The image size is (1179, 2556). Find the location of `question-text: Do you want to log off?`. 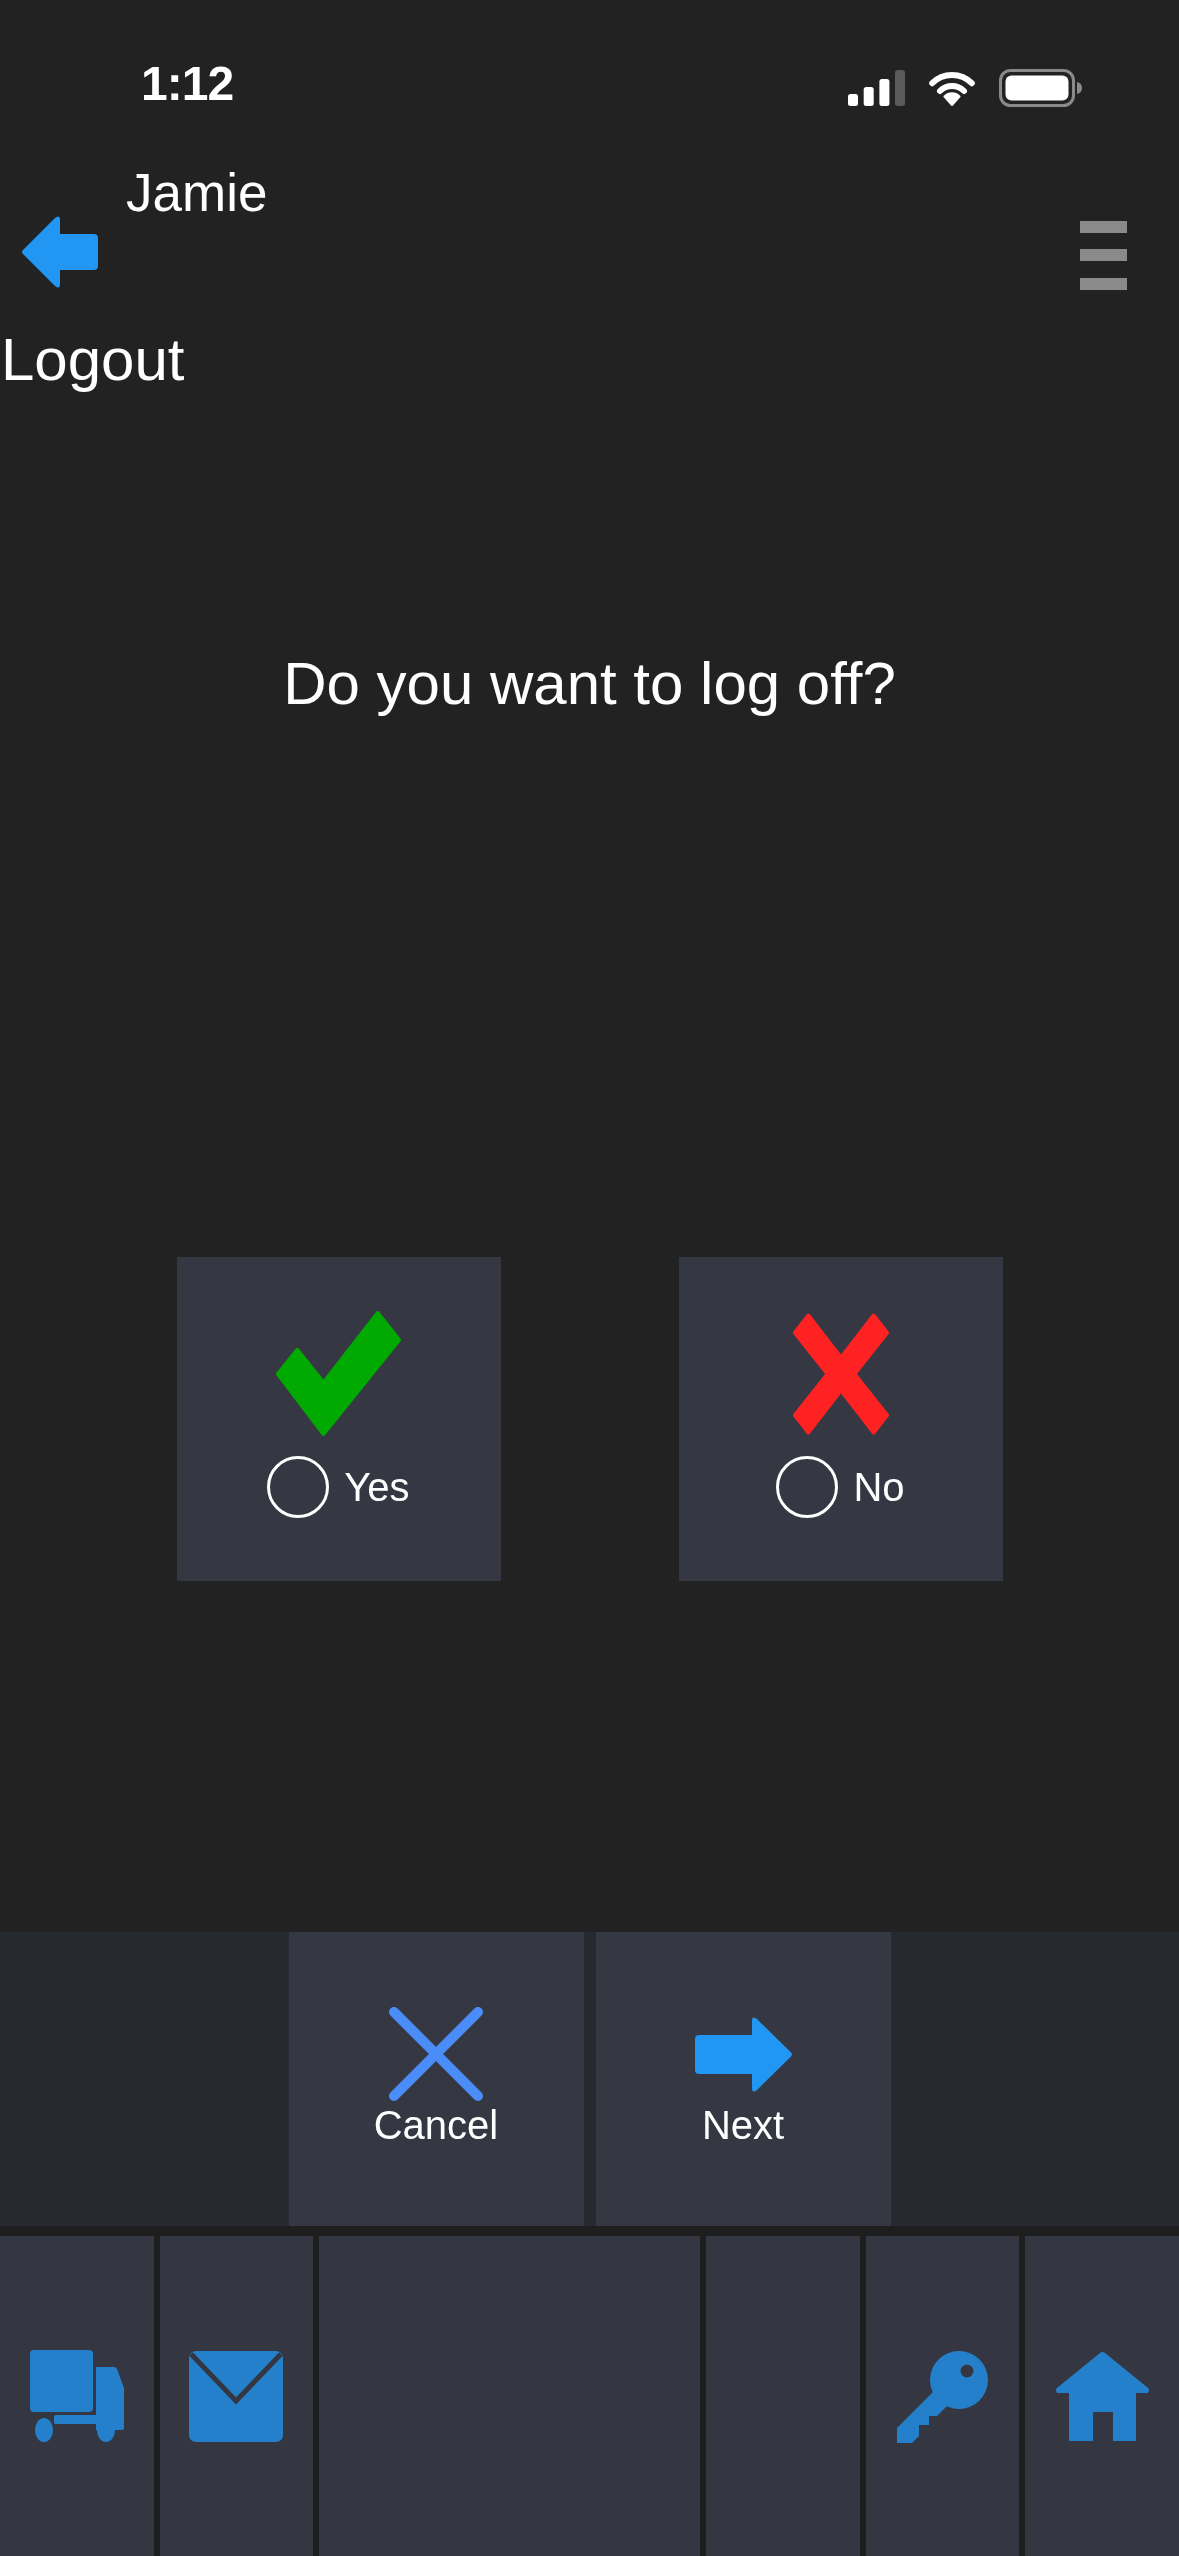

question-text: Do you want to log off? is located at coordinates (589, 684).